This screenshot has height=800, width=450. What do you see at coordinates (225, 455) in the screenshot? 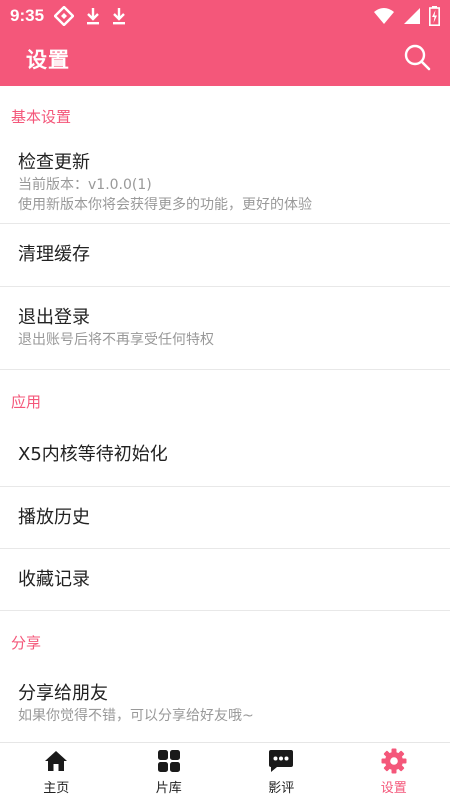
I see `x5-kernel-item: X5内核等待初始化` at bounding box center [225, 455].